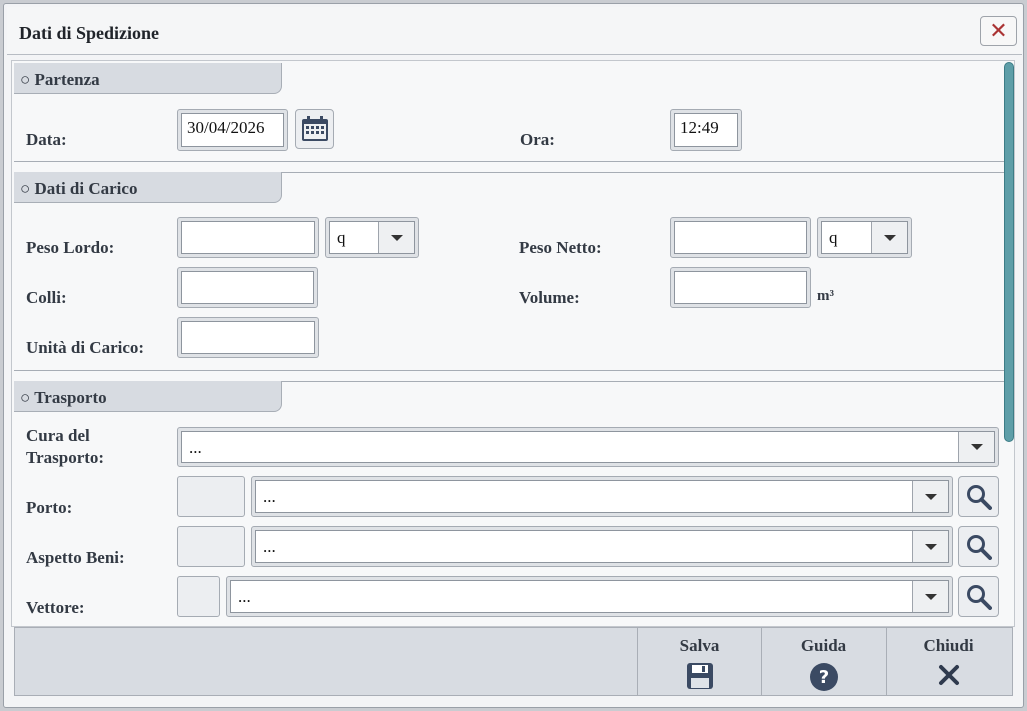  I want to click on ora-field: 12:49, so click(706, 130).